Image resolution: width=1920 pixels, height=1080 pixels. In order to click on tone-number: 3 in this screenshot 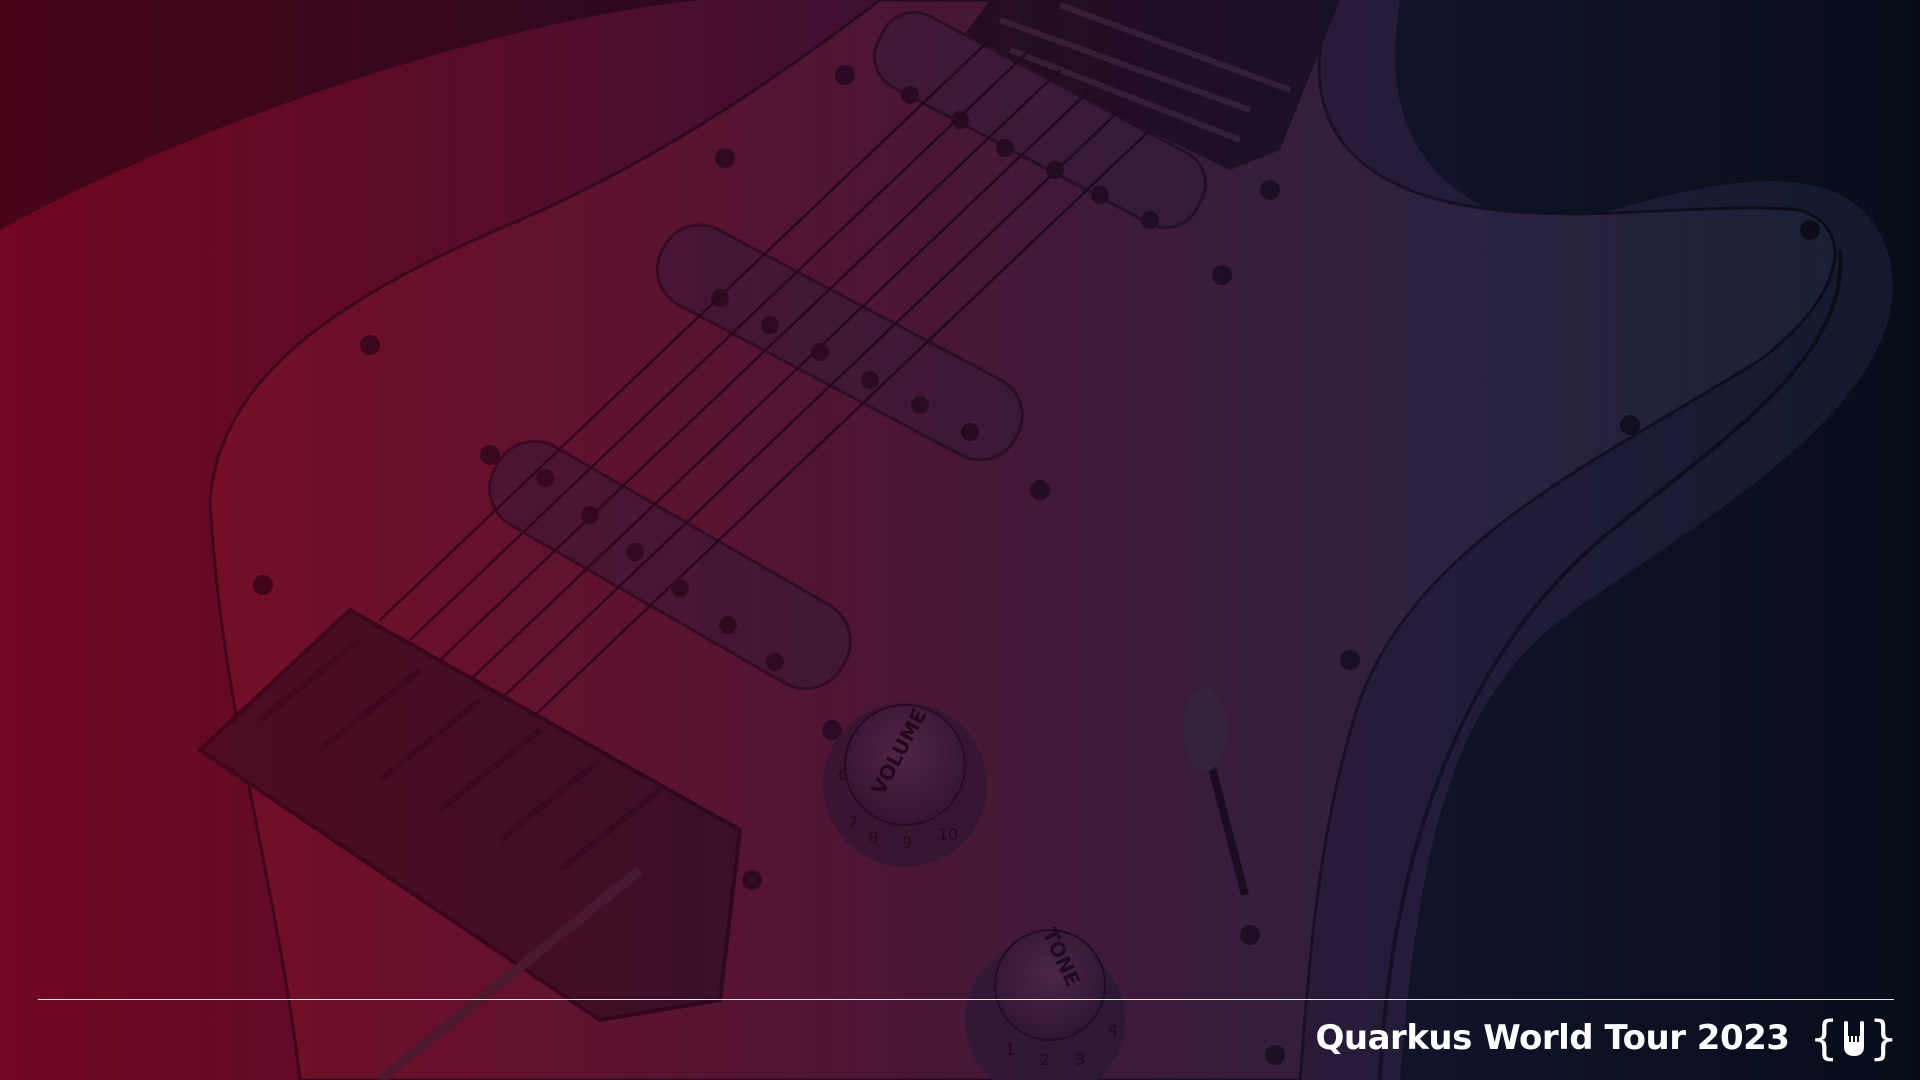, I will do `click(1080, 1059)`.